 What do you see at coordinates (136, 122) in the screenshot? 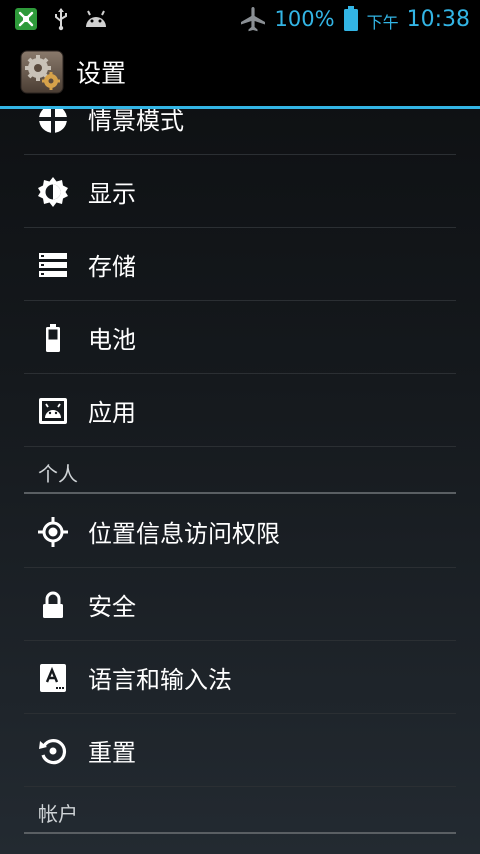
I see `settings-item-label: 情景模式` at bounding box center [136, 122].